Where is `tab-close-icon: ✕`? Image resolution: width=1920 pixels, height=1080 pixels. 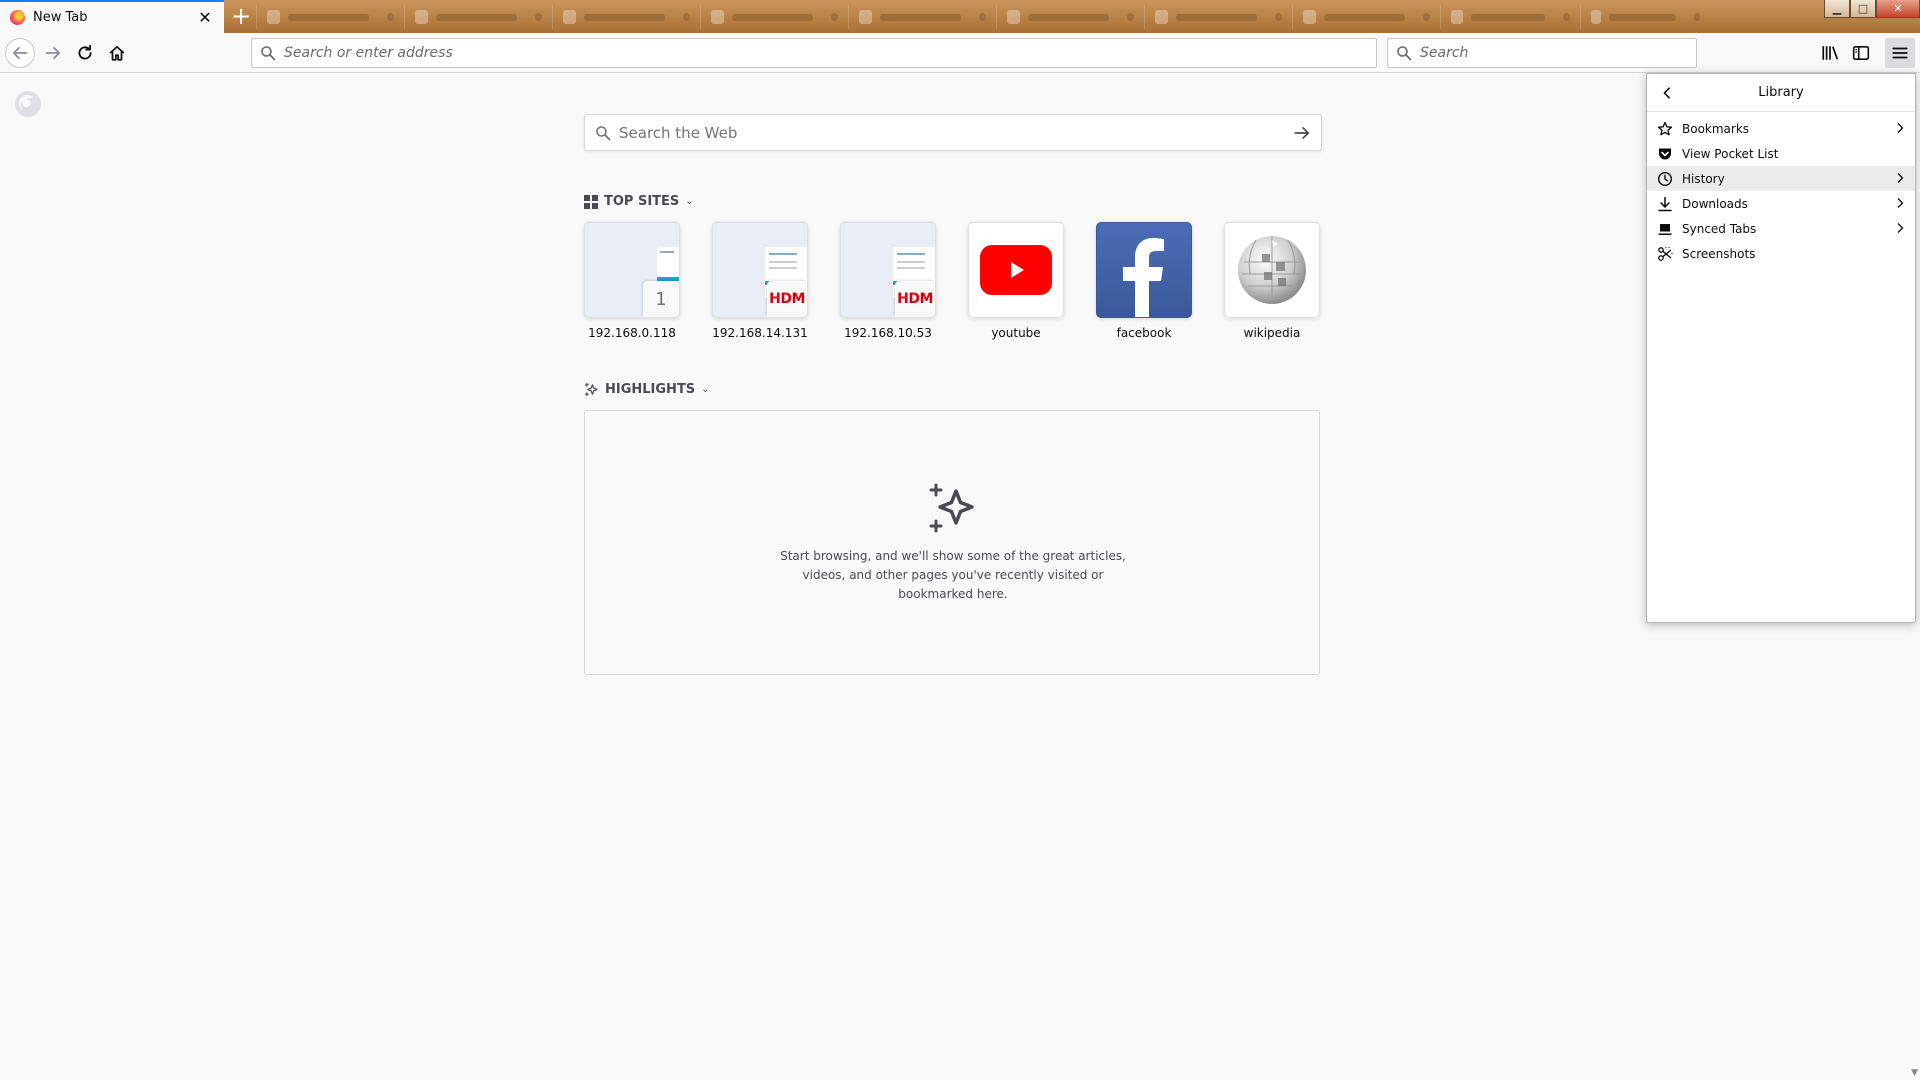 tab-close-icon: ✕ is located at coordinates (205, 17).